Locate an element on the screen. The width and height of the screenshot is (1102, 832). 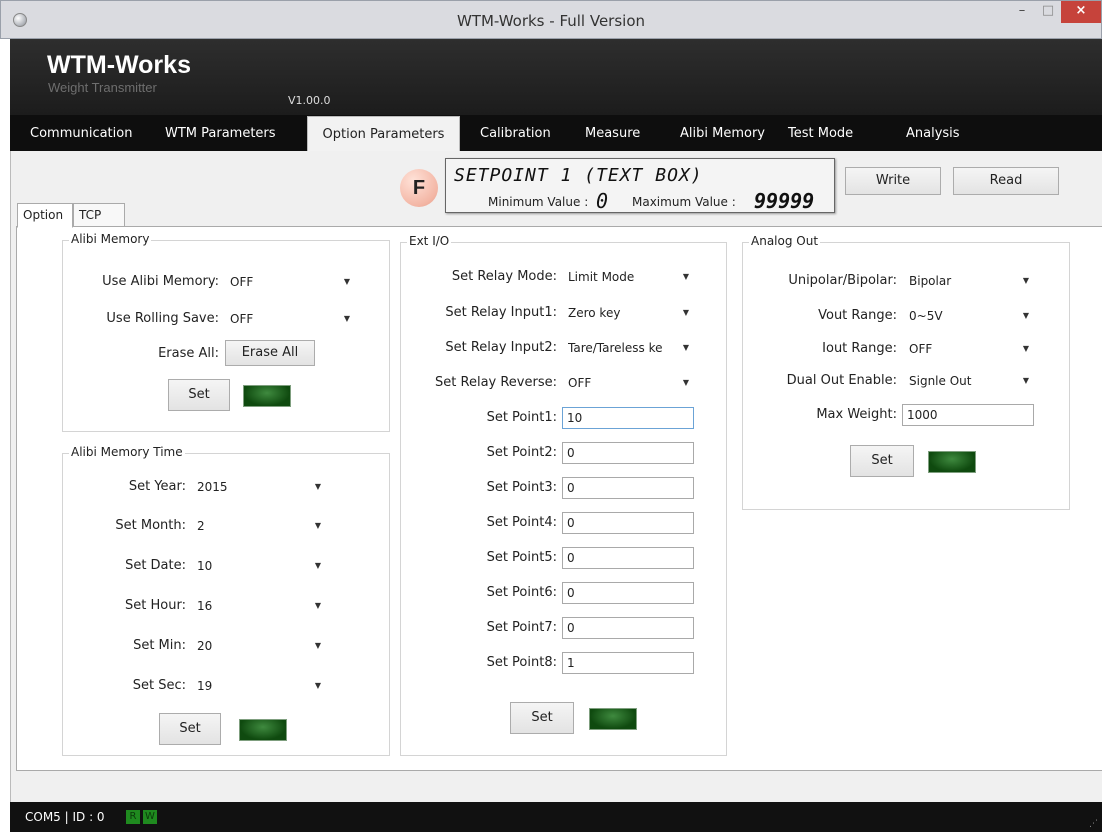
menu-test-mode: Test Mode is located at coordinates (820, 133).